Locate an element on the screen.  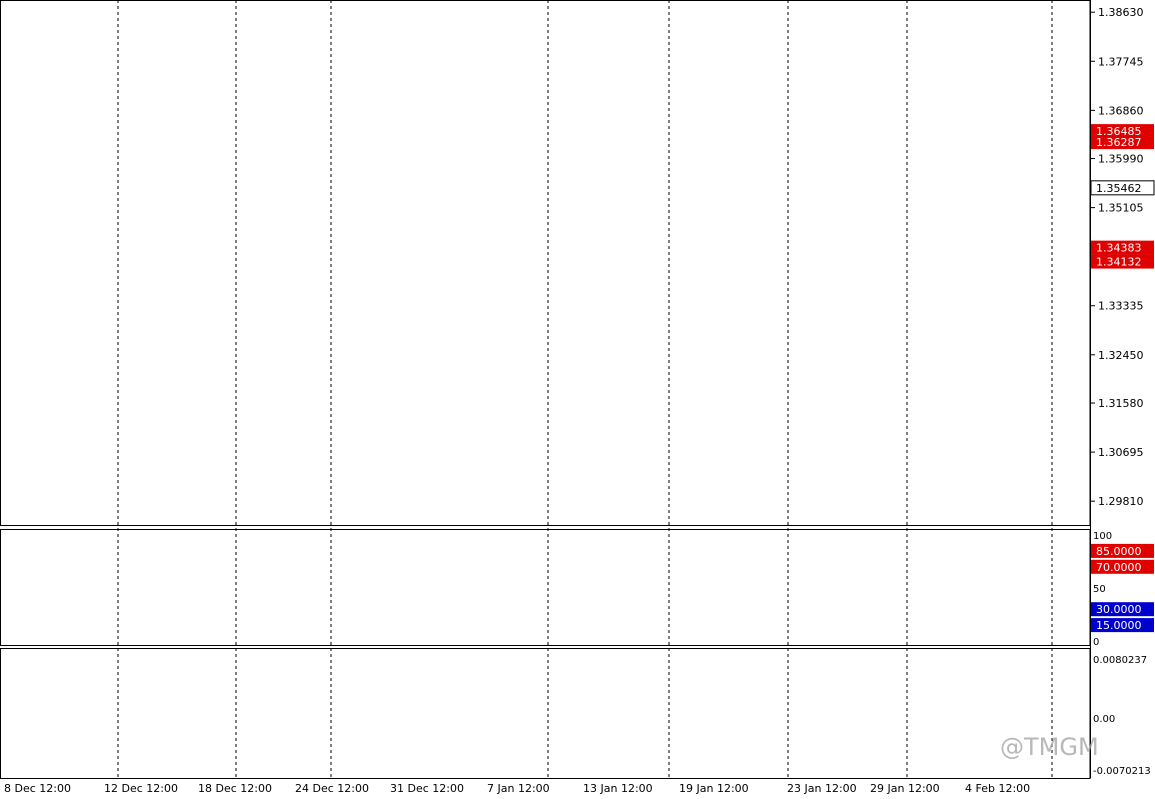
y-tick-label: 1.37745 is located at coordinates (1121, 61).